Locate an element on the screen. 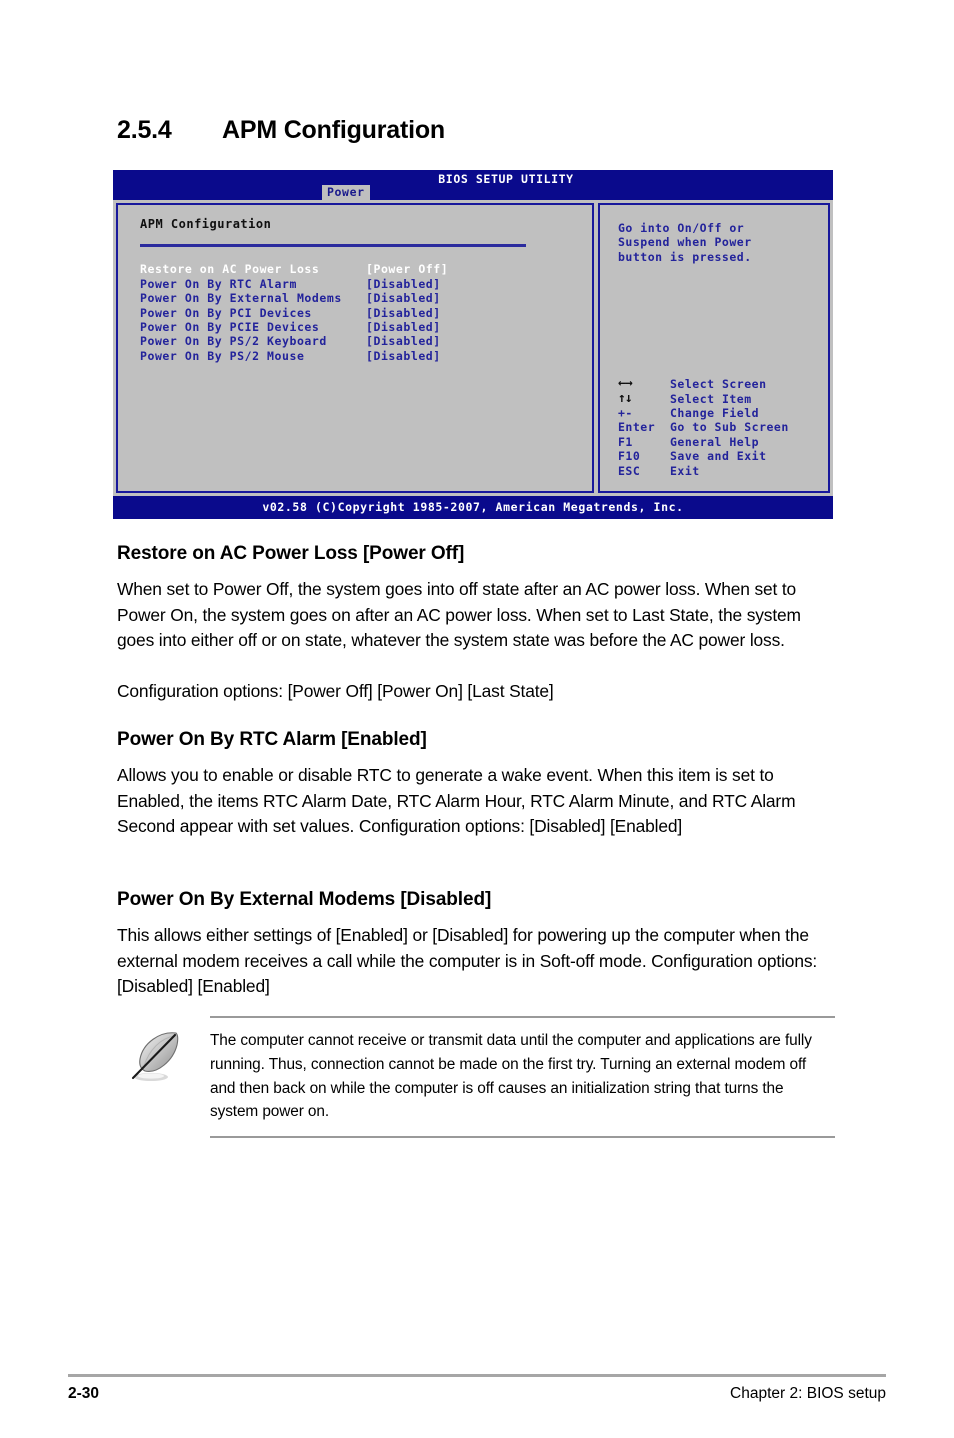  bios-legend-row: F10 Save and Exit is located at coordinates (703, 456).